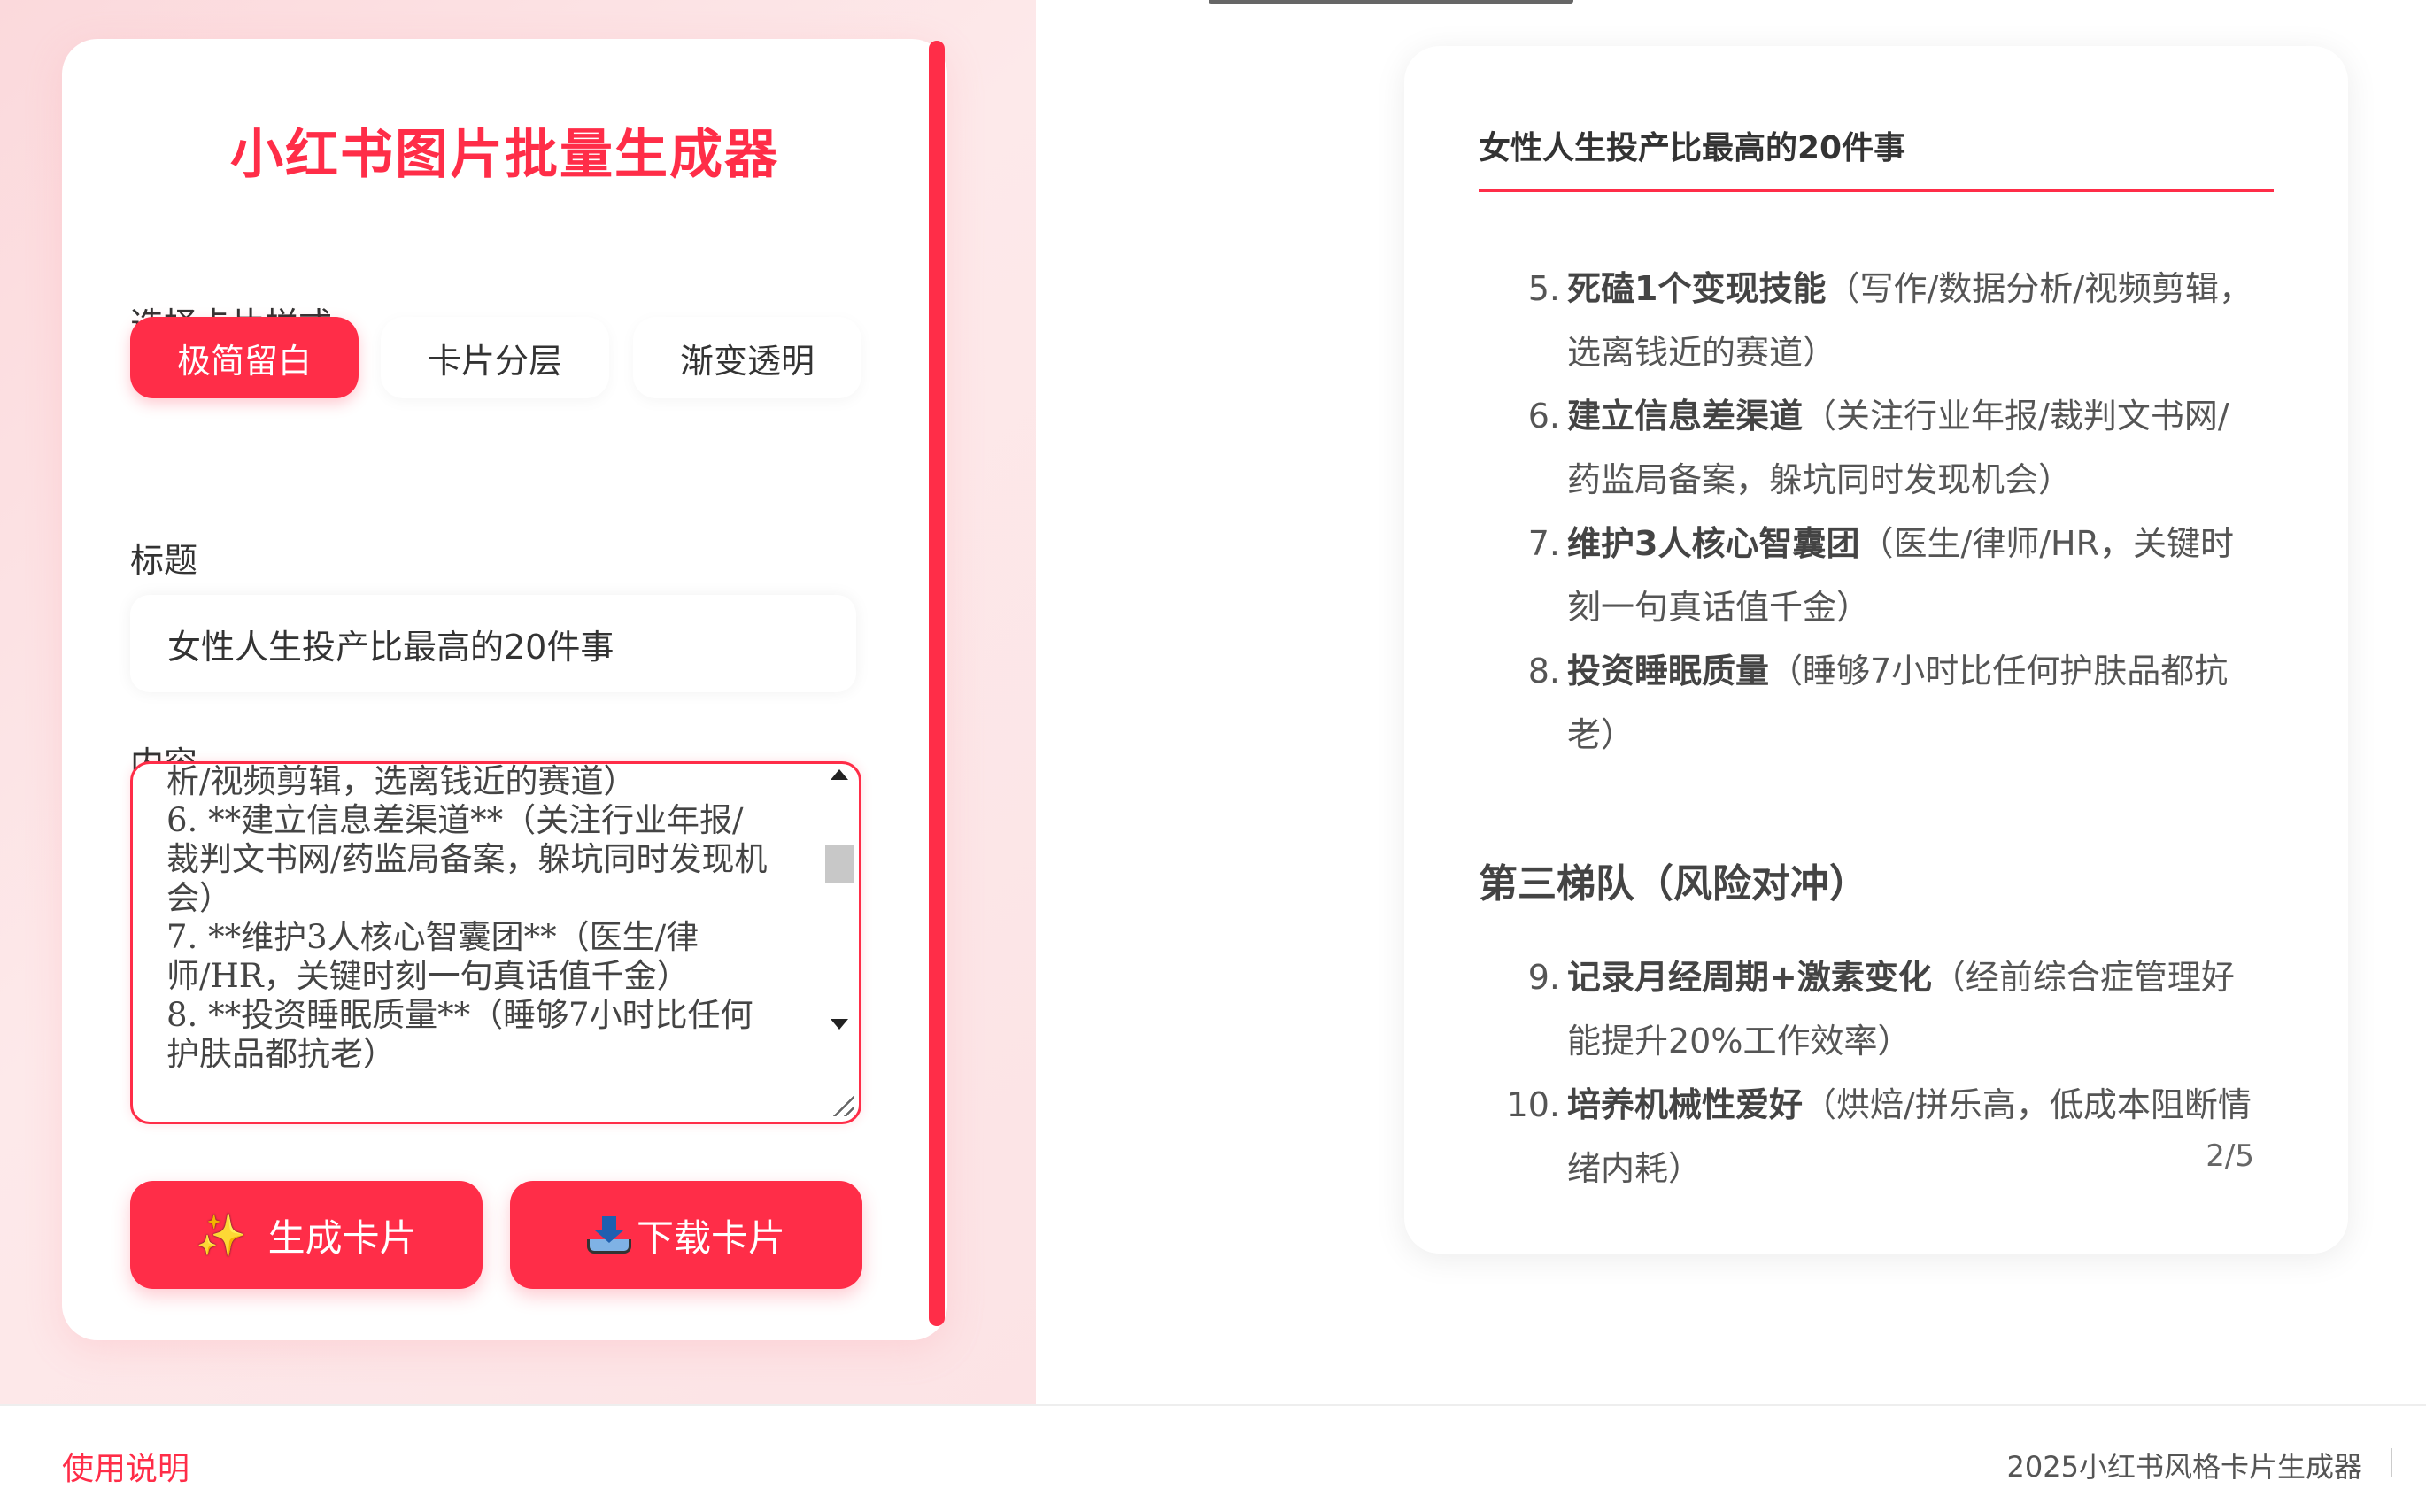 The height and width of the screenshot is (1512, 2426). I want to click on style-option-layered: 卡片分层, so click(495, 357).